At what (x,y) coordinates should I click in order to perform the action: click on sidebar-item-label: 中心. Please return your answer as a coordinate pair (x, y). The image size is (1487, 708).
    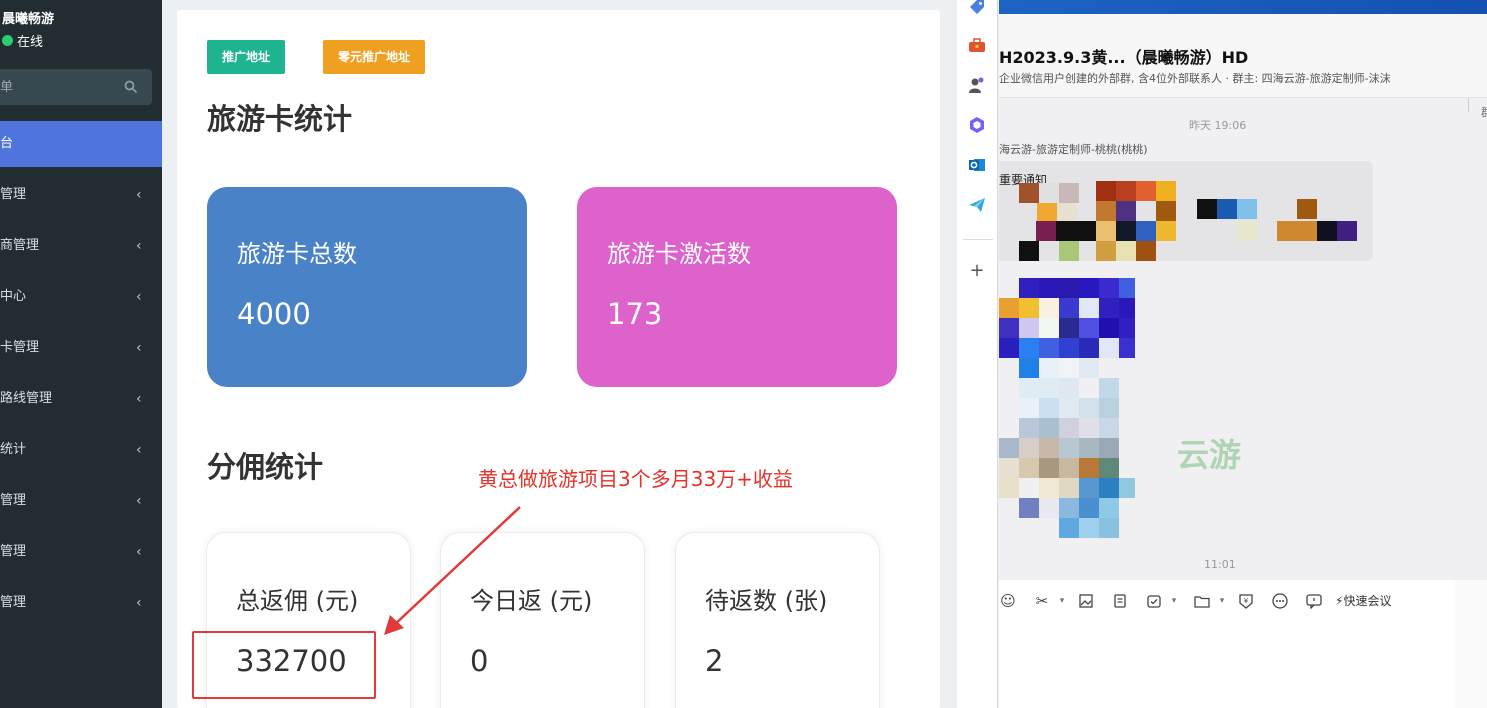
    Looking at the image, I should click on (13, 296).